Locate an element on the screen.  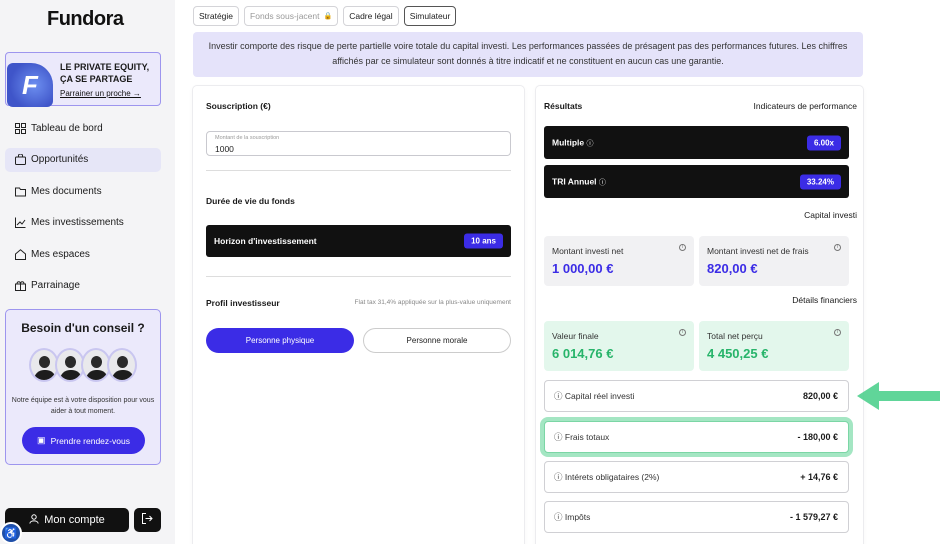
stat-label: Valeur finale is located at coordinates (575, 336).